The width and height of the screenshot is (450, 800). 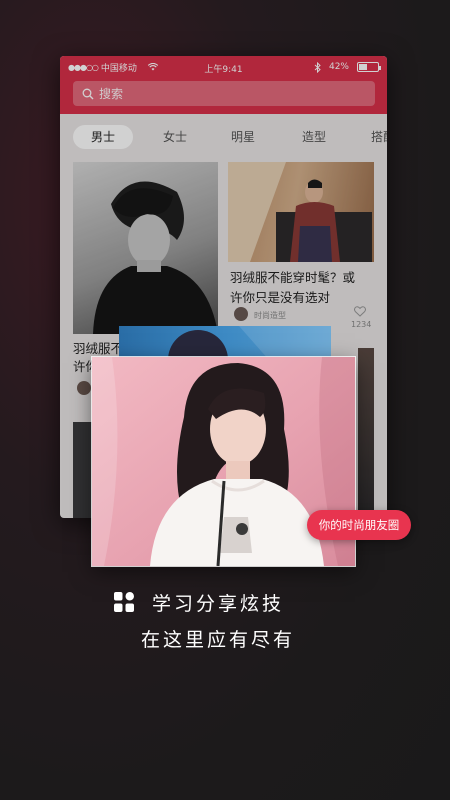 I want to click on portrait-silhouette, so click(x=155, y=257).